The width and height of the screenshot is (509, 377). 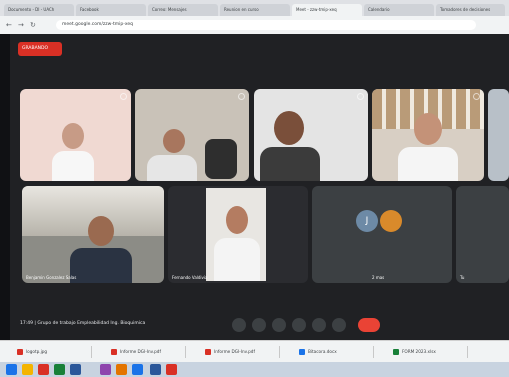 I want to click on camera-icon, so click(x=259, y=325).